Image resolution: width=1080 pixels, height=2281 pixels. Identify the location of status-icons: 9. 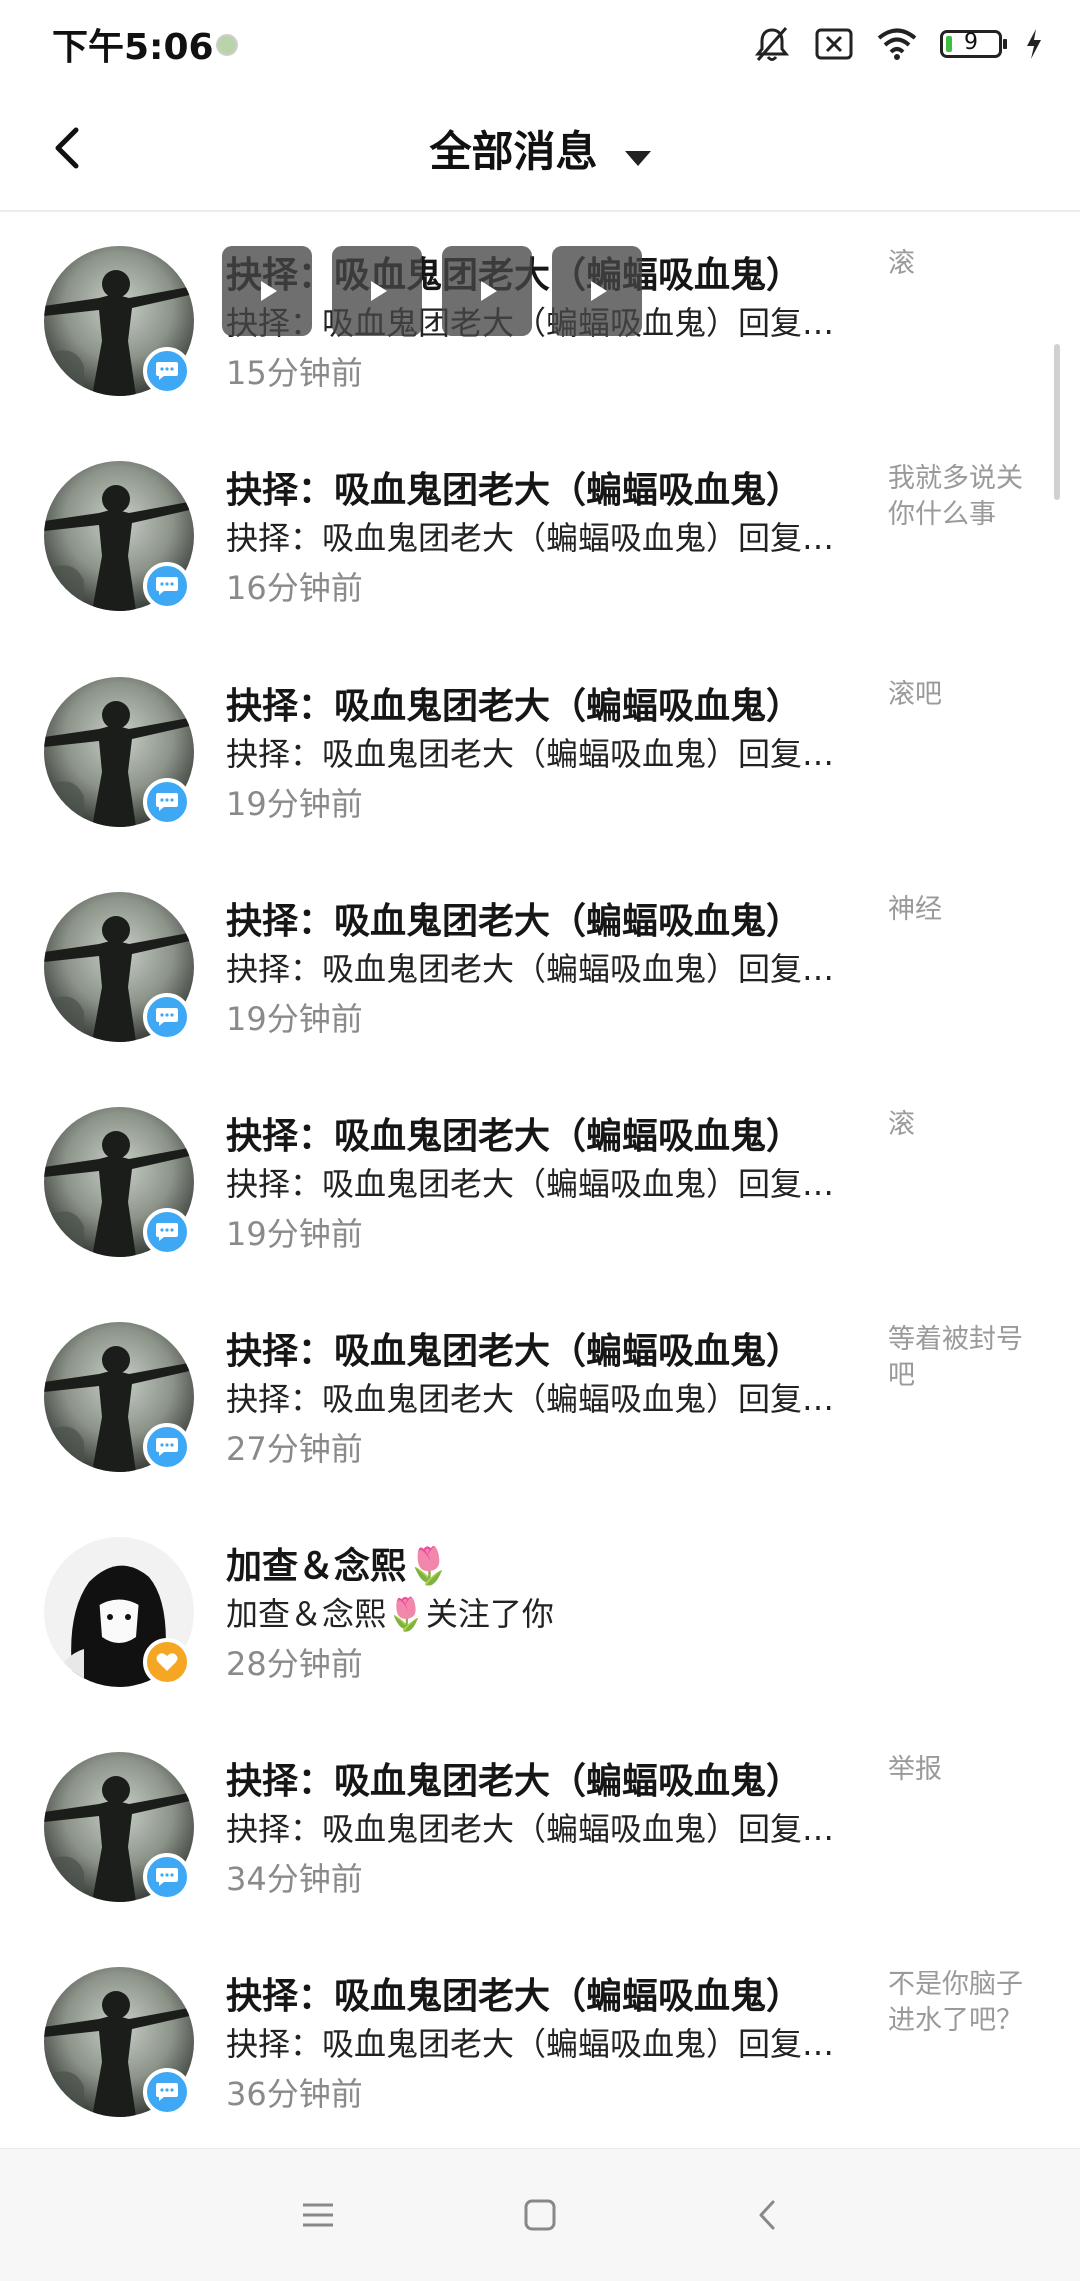
(898, 44).